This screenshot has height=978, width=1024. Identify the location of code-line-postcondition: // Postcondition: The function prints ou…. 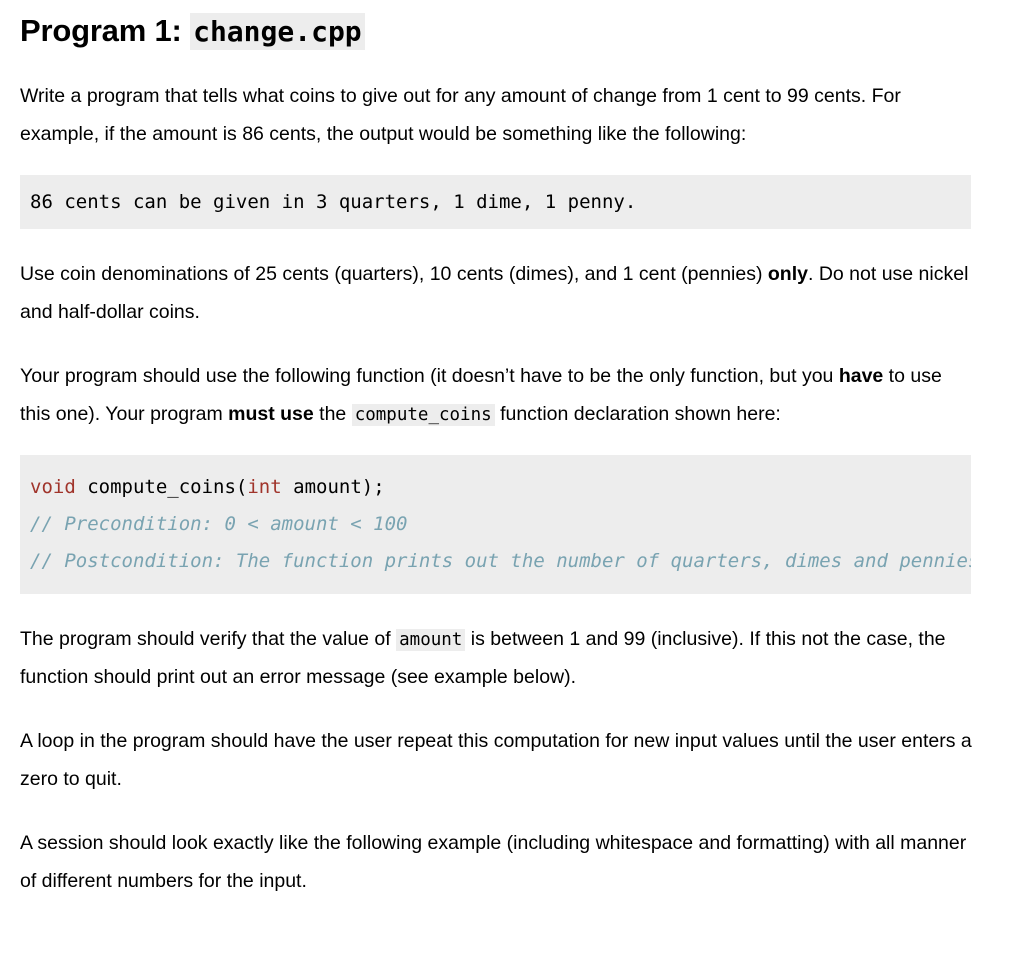
(500, 561).